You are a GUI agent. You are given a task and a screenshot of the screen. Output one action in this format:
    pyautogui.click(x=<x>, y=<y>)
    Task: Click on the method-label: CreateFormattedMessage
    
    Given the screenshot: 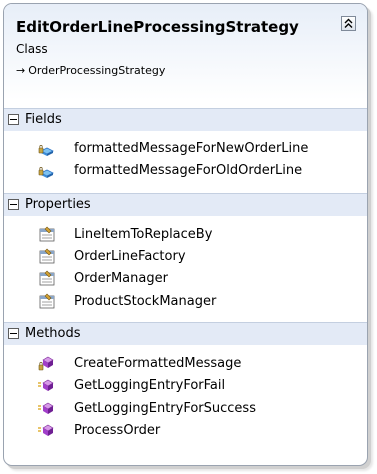 What is the action you would take?
    pyautogui.click(x=158, y=363)
    